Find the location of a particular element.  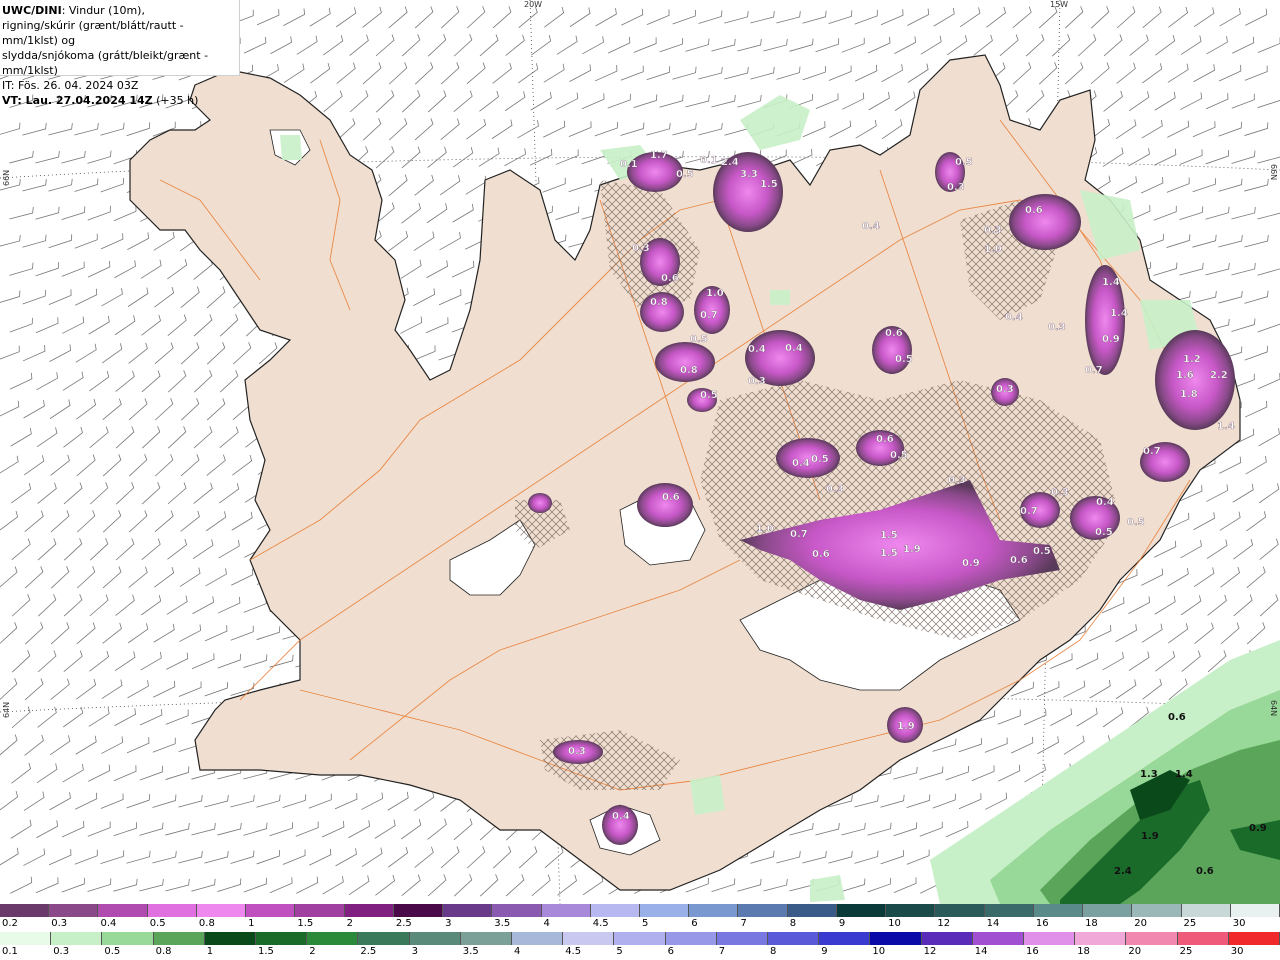

precip-value-label: 0.6 is located at coordinates (1034, 210).